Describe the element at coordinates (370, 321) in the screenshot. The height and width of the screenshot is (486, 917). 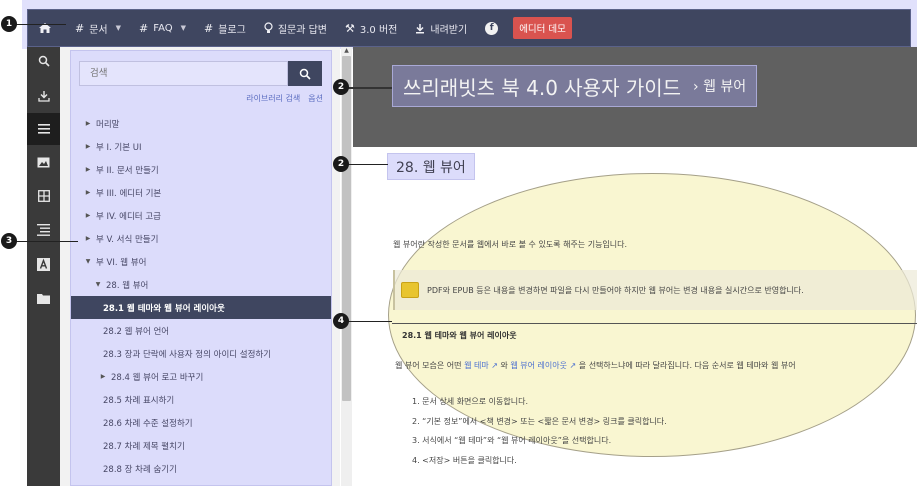
I see `callout-4-line` at that location.